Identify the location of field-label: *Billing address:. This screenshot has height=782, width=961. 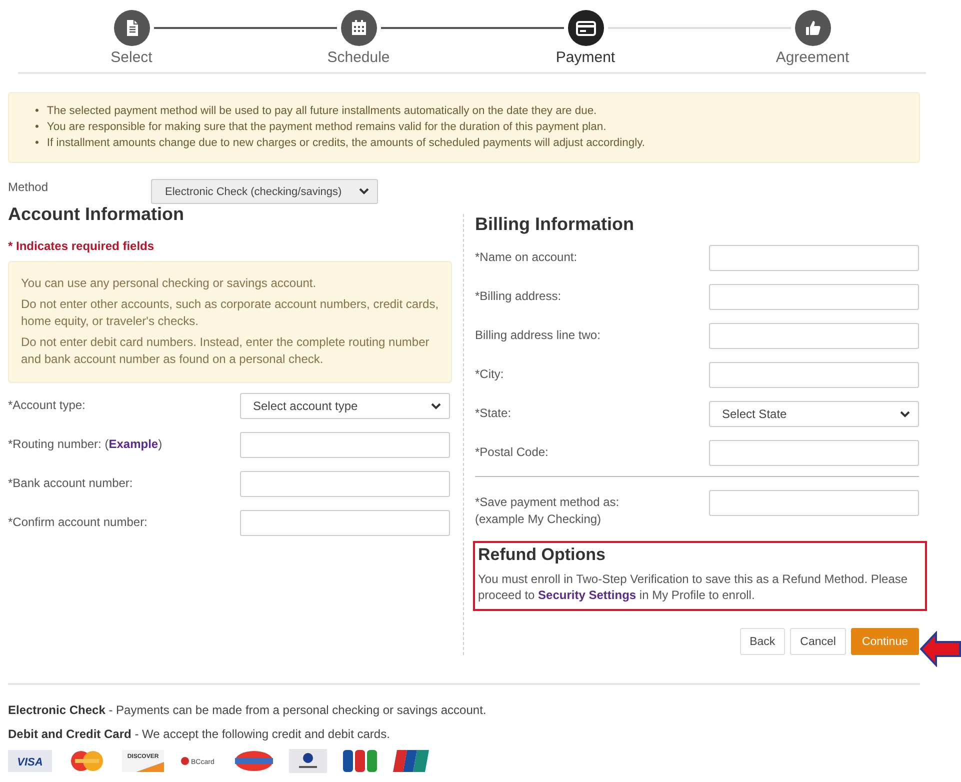
(518, 296).